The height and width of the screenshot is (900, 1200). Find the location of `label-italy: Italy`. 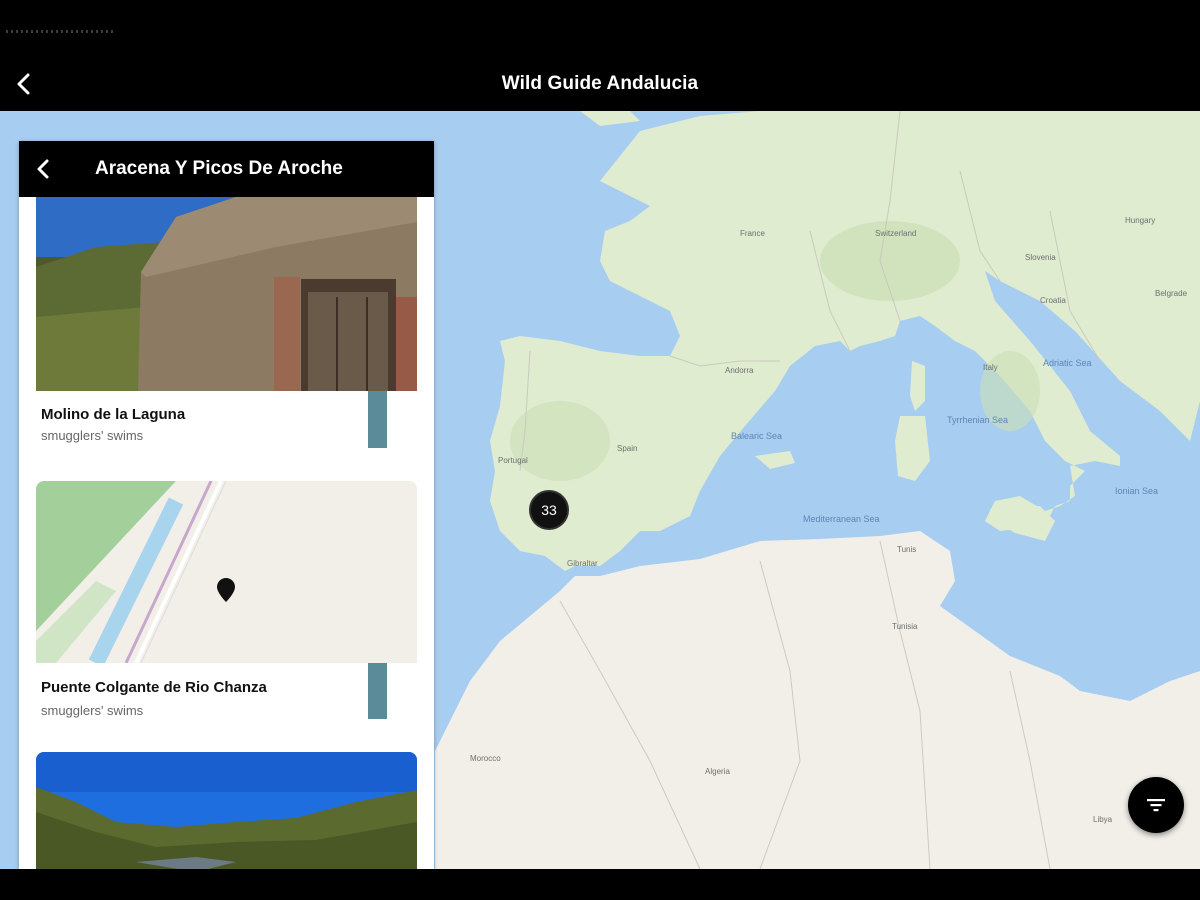

label-italy: Italy is located at coordinates (990, 367).